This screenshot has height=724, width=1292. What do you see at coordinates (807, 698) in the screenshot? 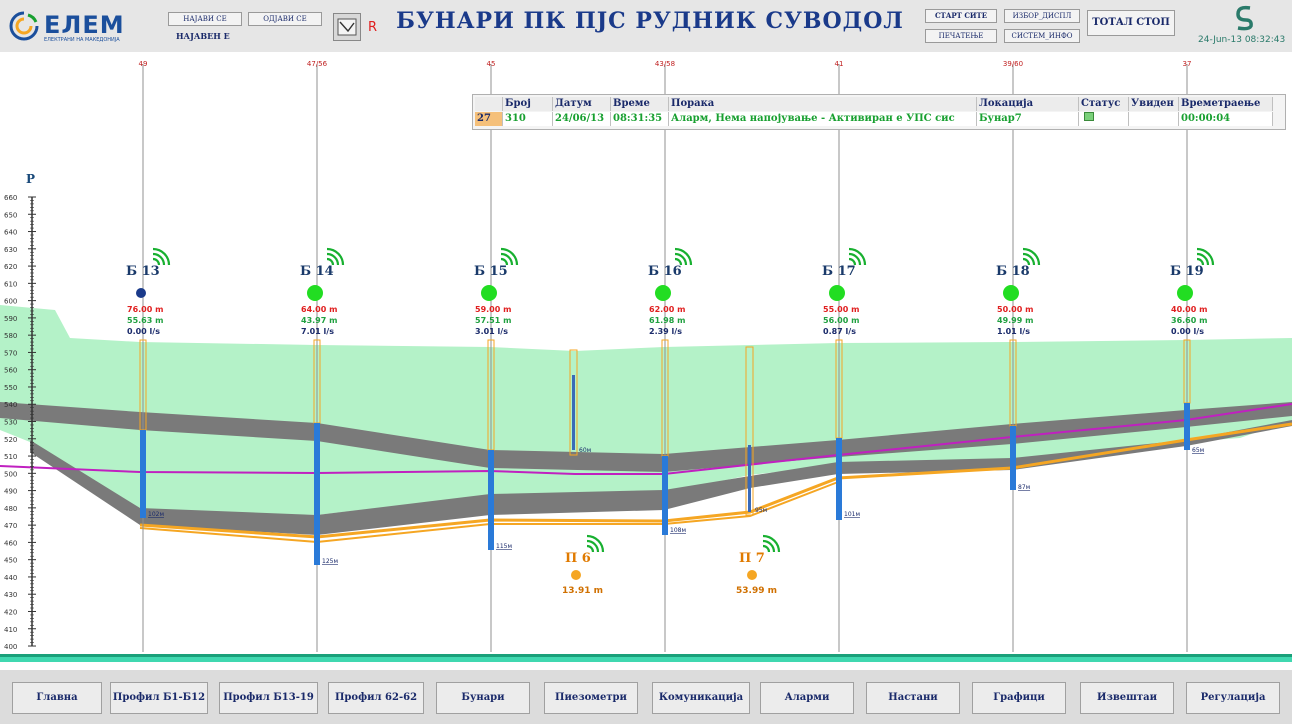
I see `nav-button-8: Аларми` at bounding box center [807, 698].